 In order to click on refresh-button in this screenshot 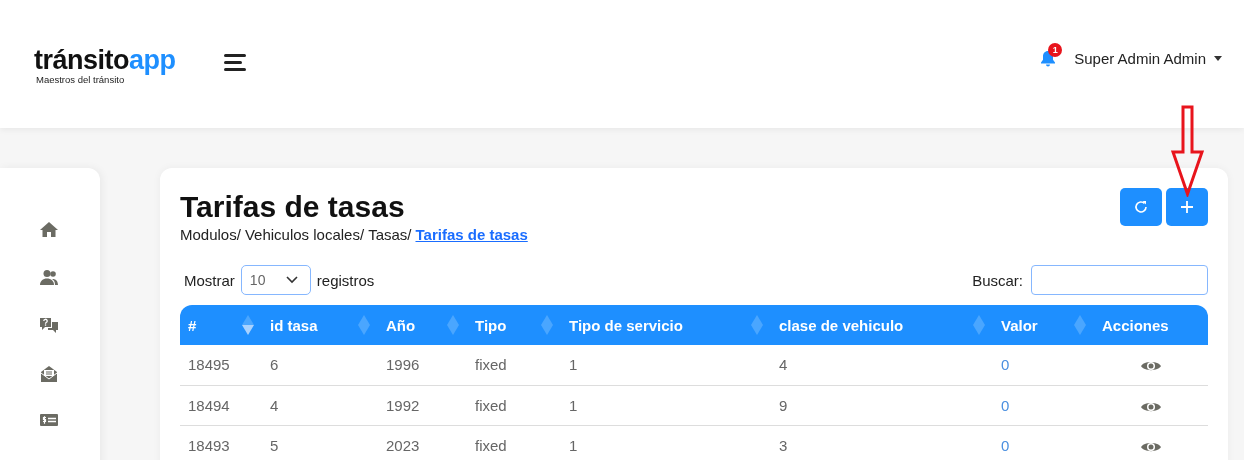, I will do `click(1141, 207)`.